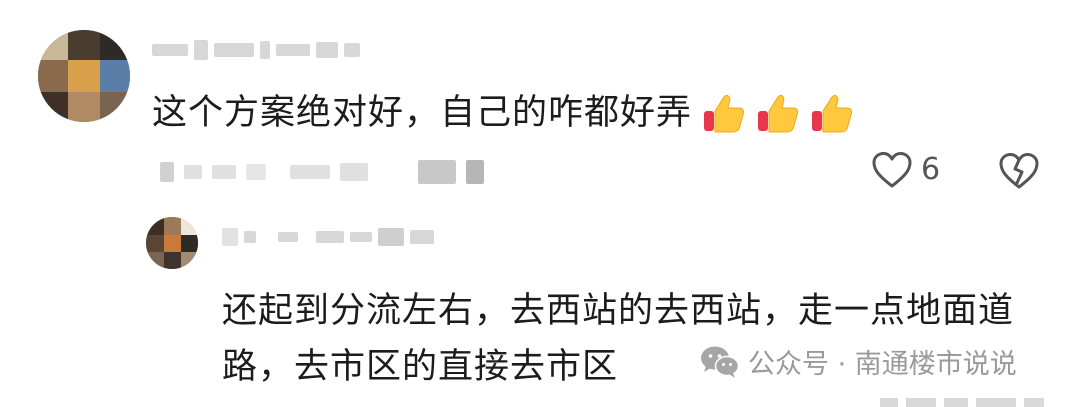  What do you see at coordinates (256, 50) in the screenshot?
I see `commenter-name-blurred` at bounding box center [256, 50].